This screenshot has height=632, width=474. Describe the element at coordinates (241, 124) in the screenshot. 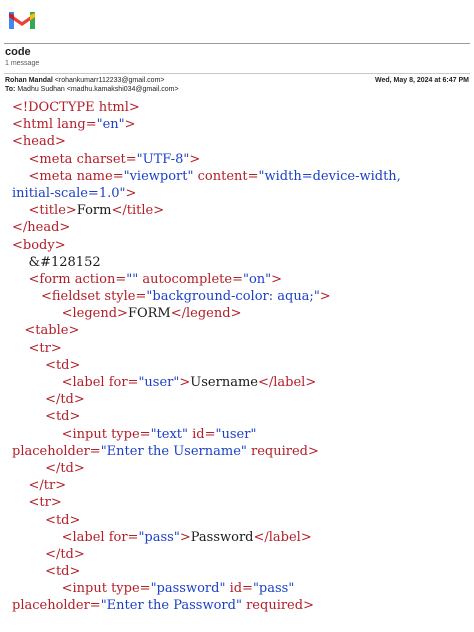

I see `code-line: <html lang="en">` at that location.